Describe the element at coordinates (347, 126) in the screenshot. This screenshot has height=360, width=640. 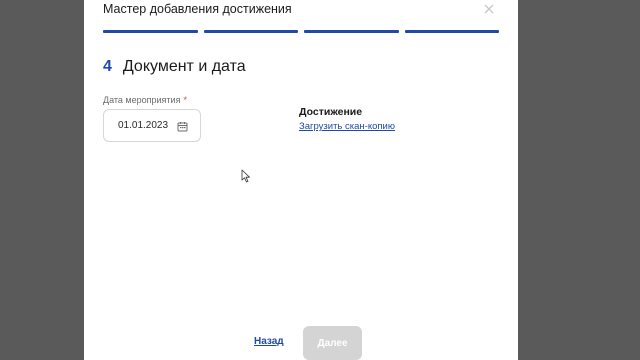
I see `upload-scan-link: Загрузить скан-копию` at that location.